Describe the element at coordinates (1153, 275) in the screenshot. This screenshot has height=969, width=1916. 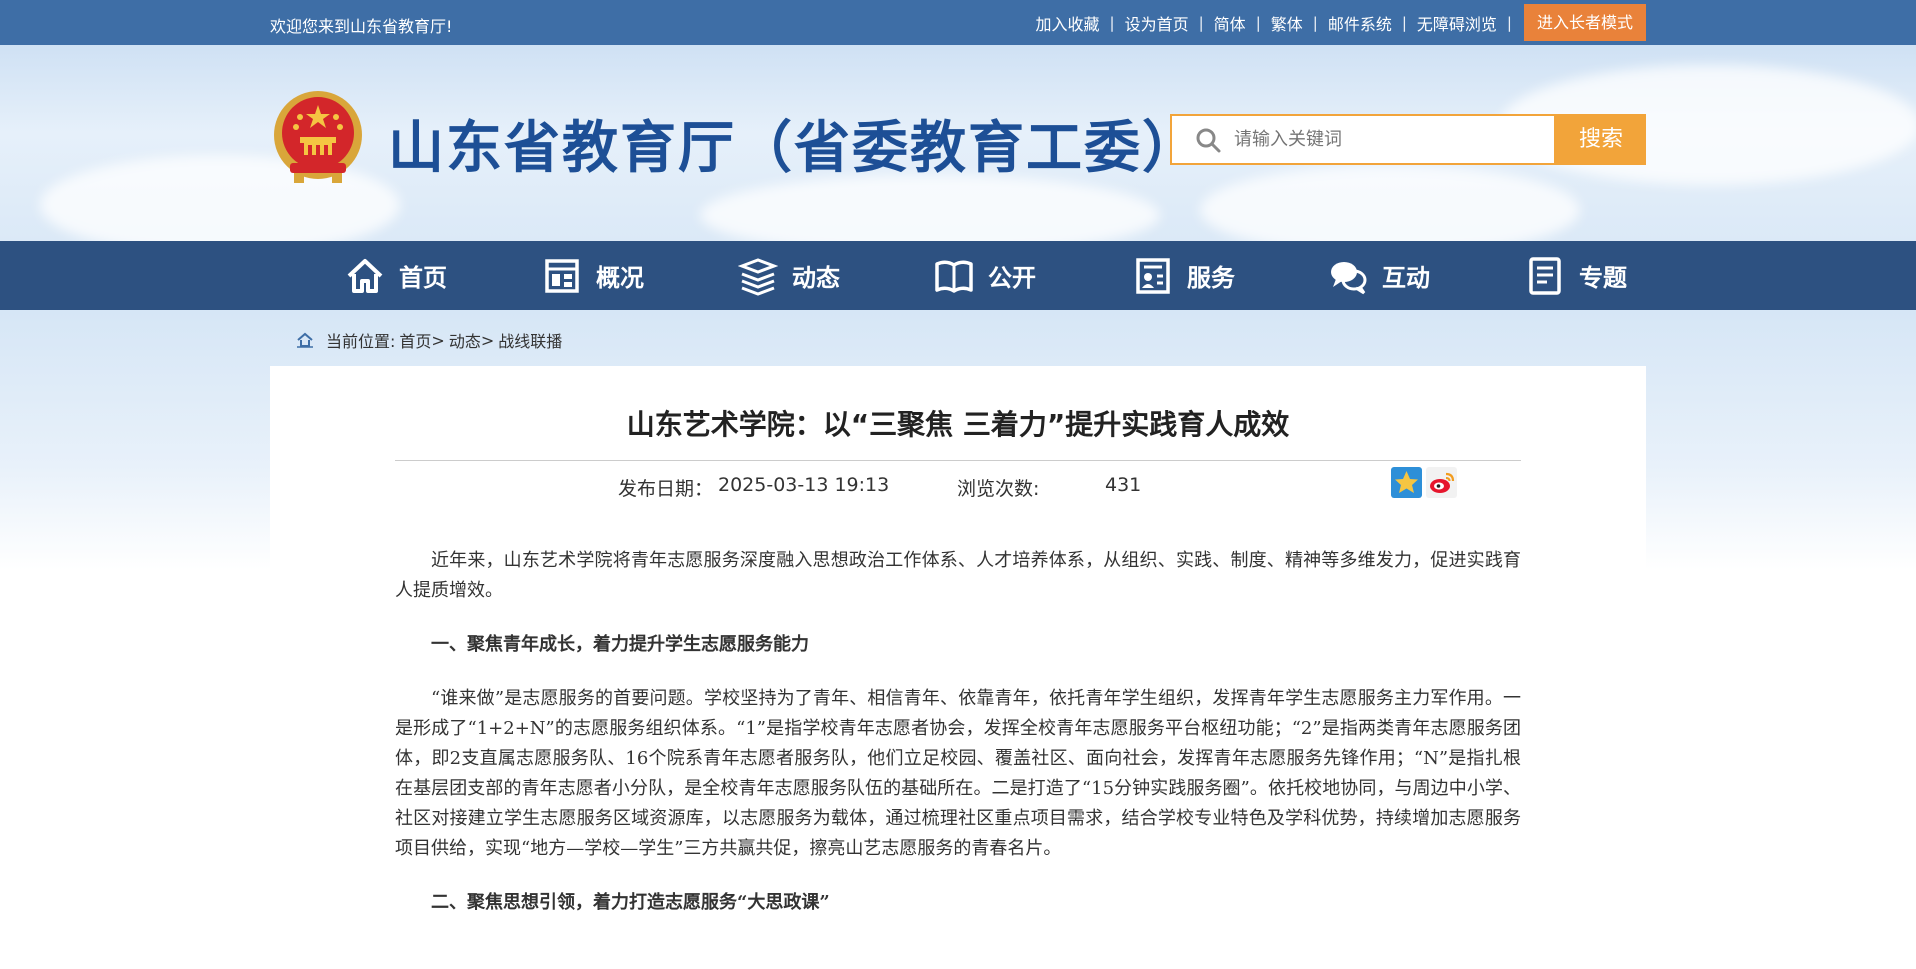
I see `service-icon` at that location.